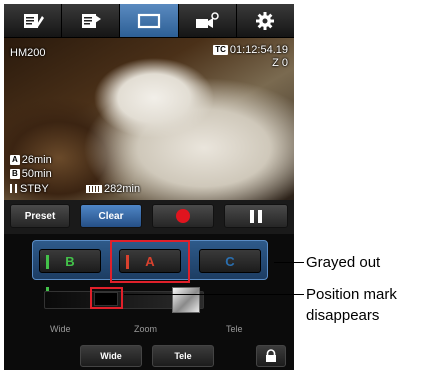 The width and height of the screenshot is (427, 372). What do you see at coordinates (122, 189) in the screenshot?
I see `battery-time: 282min` at bounding box center [122, 189].